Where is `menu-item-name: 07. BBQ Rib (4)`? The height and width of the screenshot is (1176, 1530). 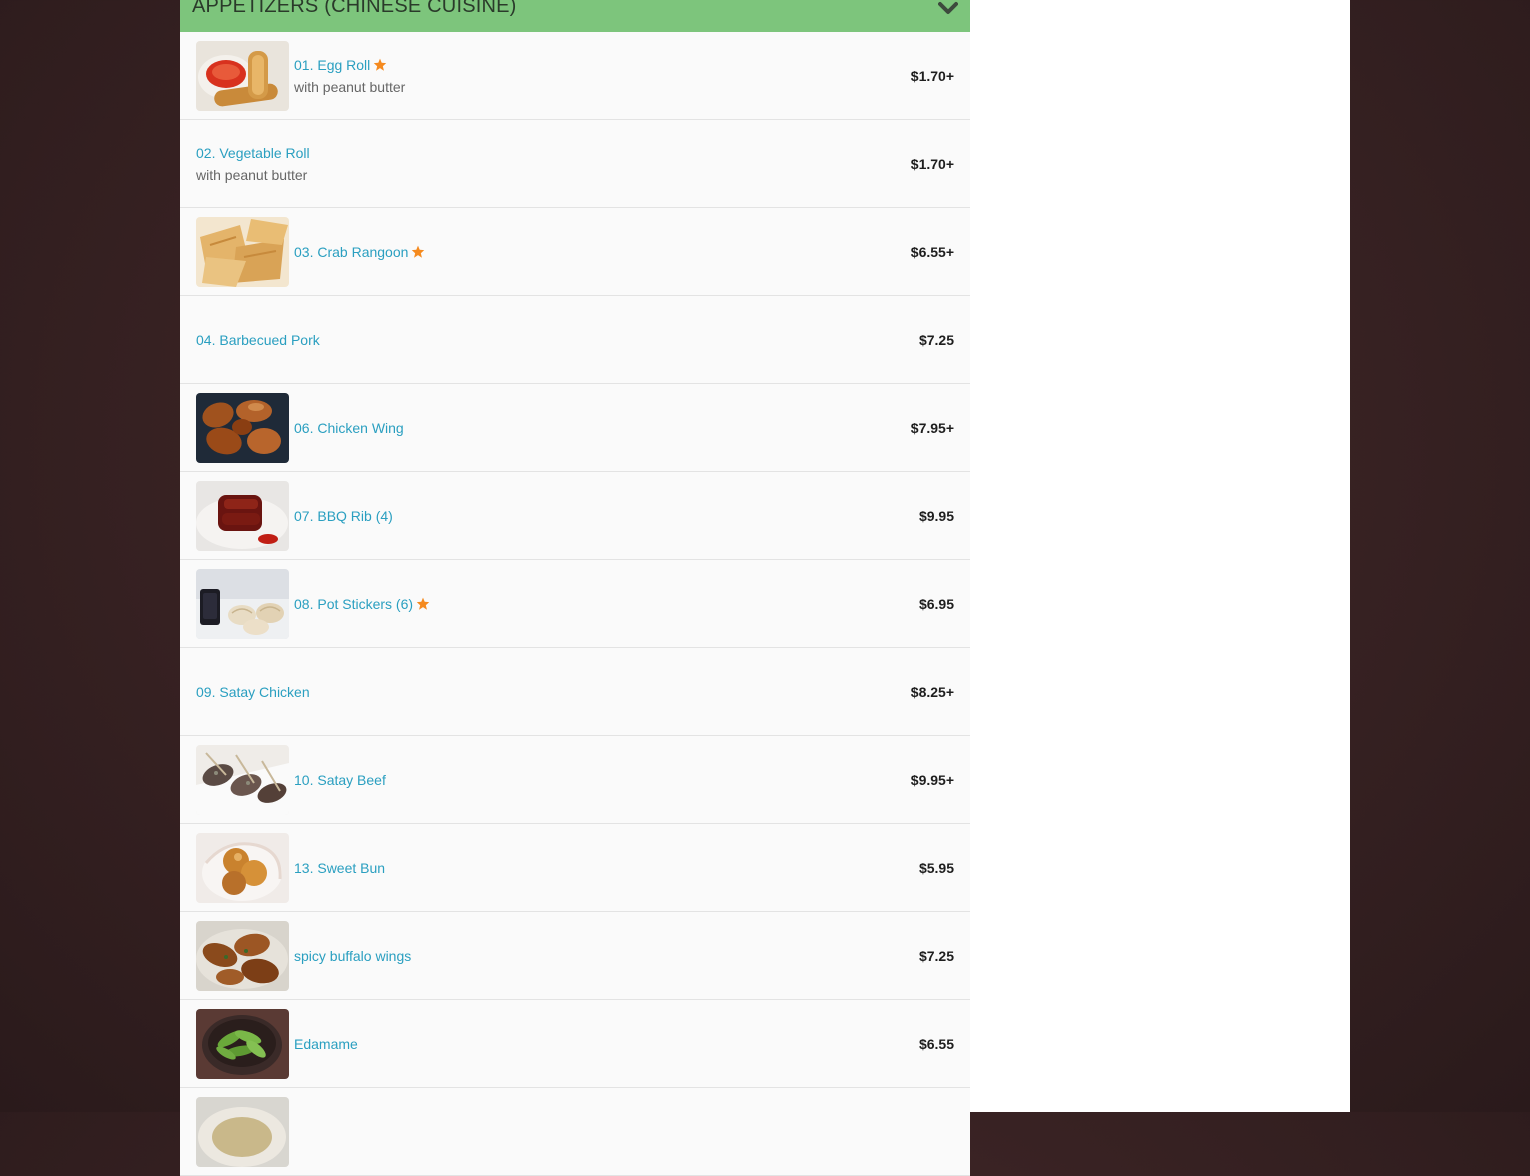 menu-item-name: 07. BBQ Rib (4) is located at coordinates (343, 516).